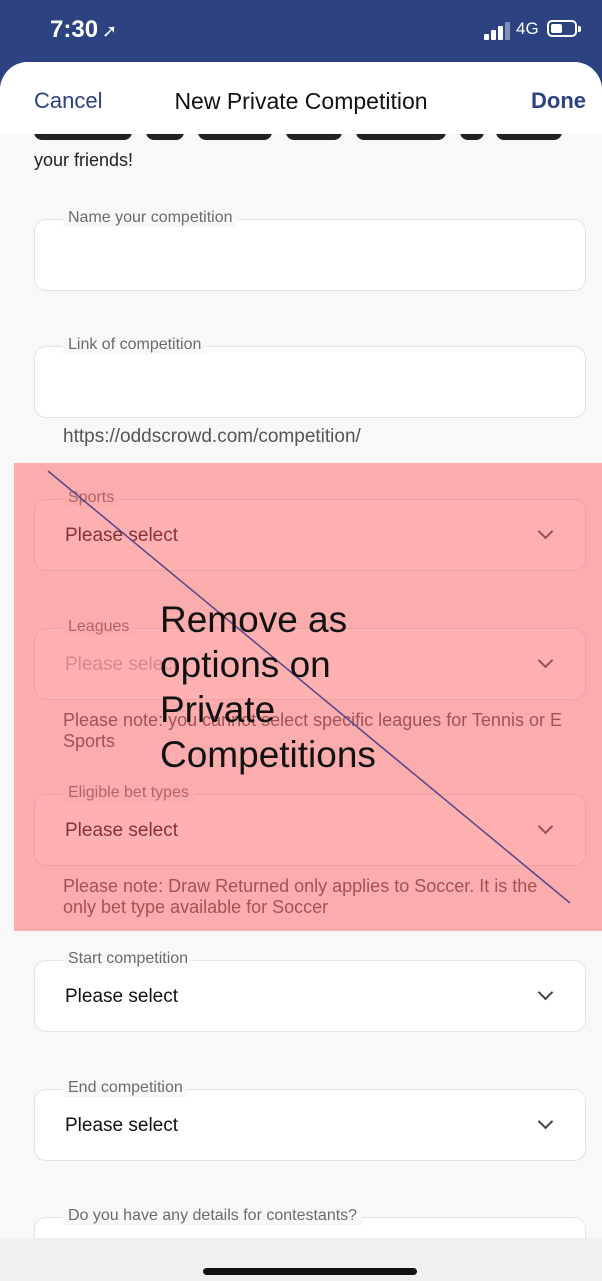  What do you see at coordinates (310, 1120) in the screenshot?
I see `end-competition-select: End competition Please select` at bounding box center [310, 1120].